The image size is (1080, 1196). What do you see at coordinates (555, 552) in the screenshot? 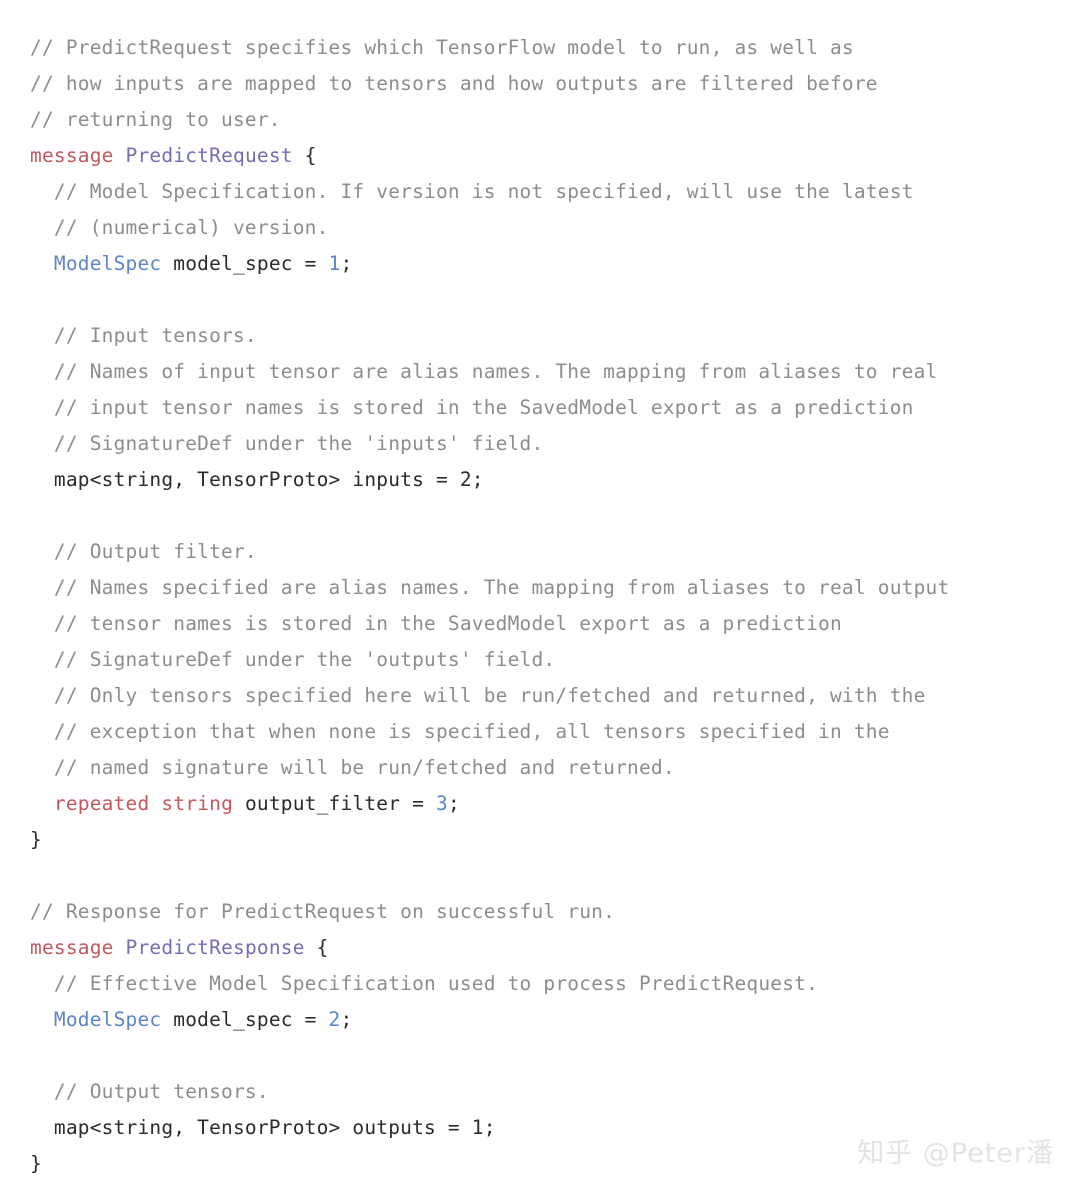
I see `code-line: // Output filter.` at bounding box center [555, 552].